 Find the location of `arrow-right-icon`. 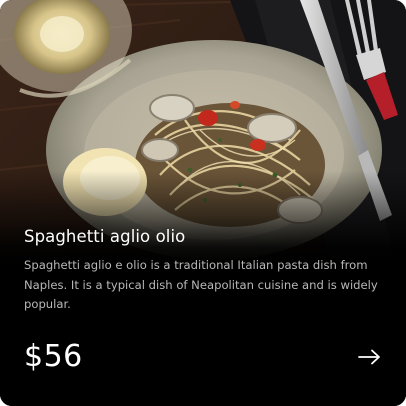

arrow-right-icon is located at coordinates (369, 357).